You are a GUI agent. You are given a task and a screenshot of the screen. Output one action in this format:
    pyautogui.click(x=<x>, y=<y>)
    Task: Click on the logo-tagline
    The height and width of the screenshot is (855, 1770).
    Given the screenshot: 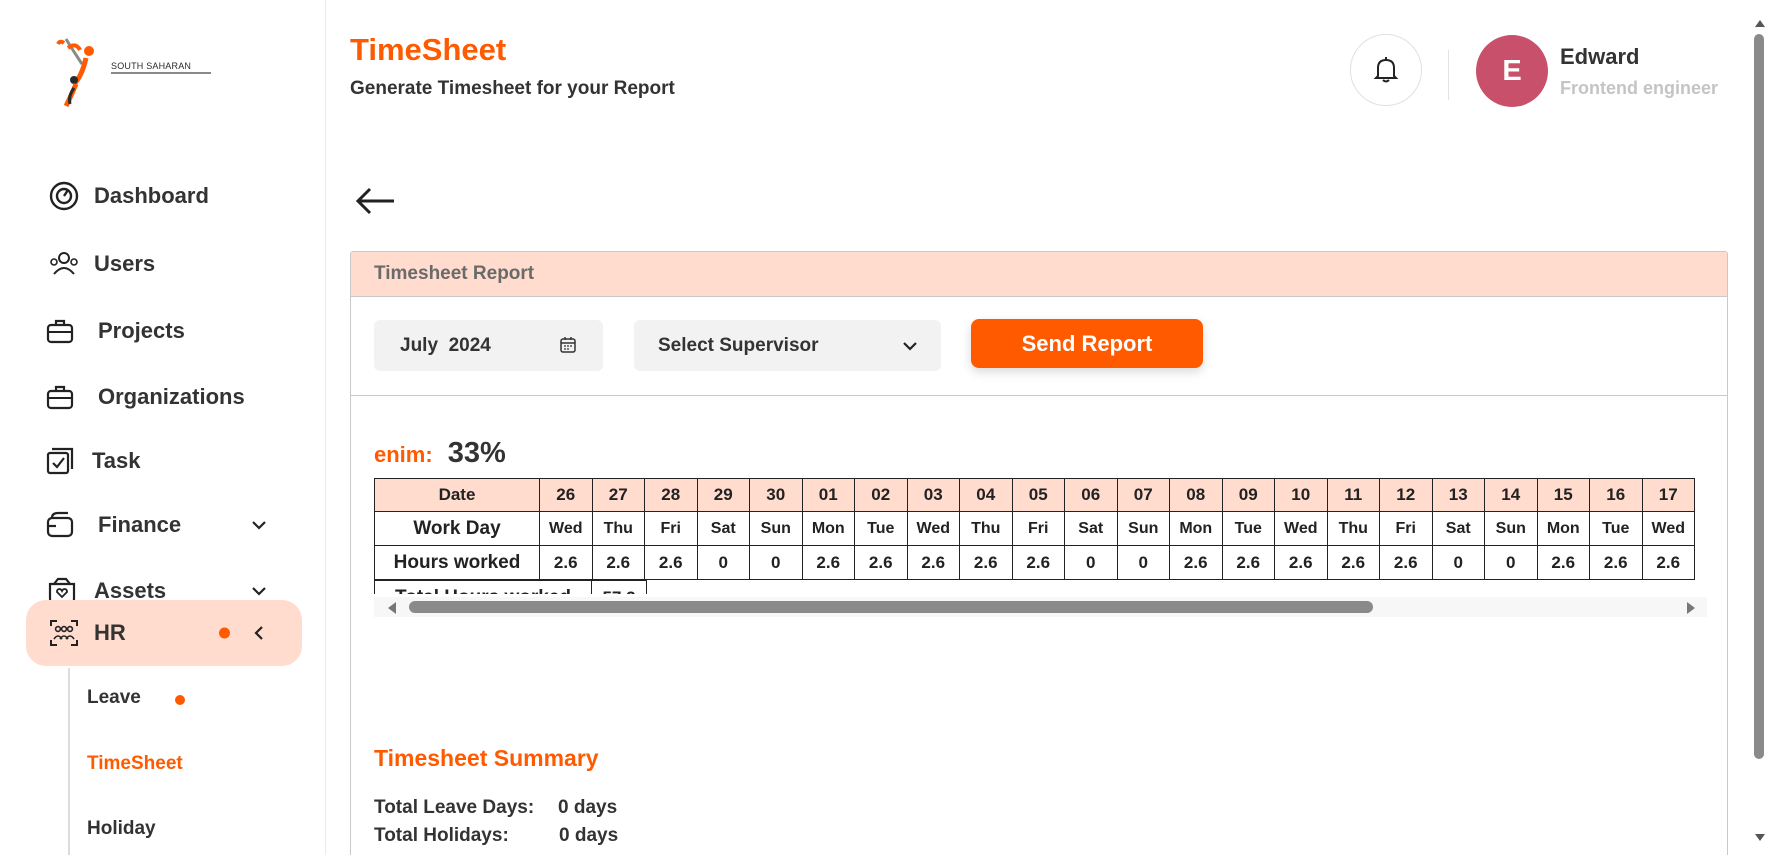 What is the action you would take?
    pyautogui.click(x=161, y=73)
    